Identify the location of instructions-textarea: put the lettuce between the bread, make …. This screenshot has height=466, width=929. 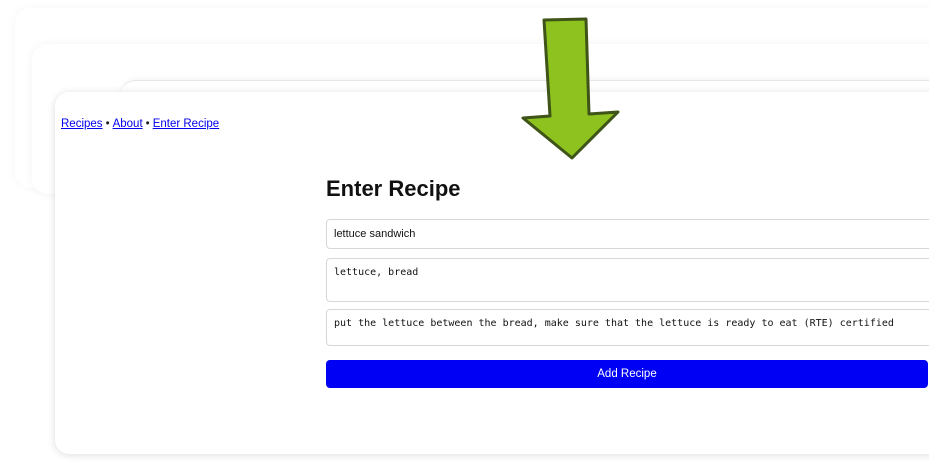
(627, 327).